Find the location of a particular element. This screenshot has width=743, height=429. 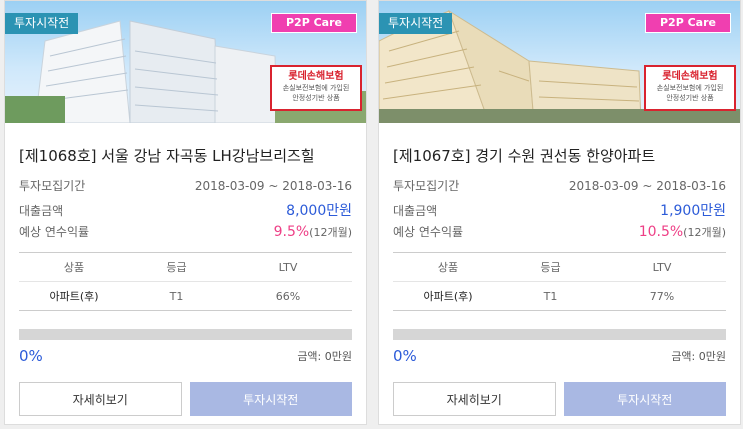

product-table: 상품 등급 LTV 아파트(후) T1 66% is located at coordinates (185, 281).